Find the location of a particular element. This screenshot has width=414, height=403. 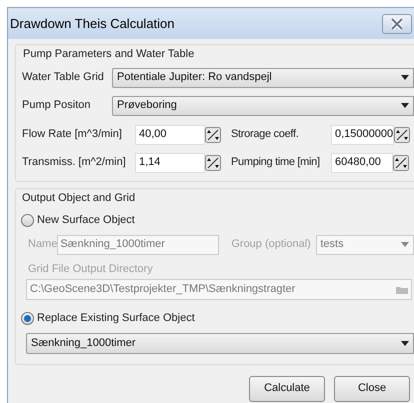

dropdown: Prøveboring is located at coordinates (263, 106).